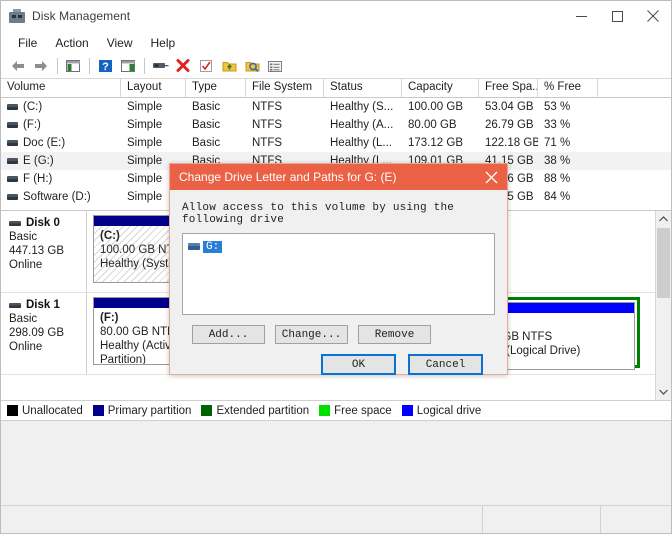 The height and width of the screenshot is (534, 672). I want to click on status-bar, so click(336, 519).